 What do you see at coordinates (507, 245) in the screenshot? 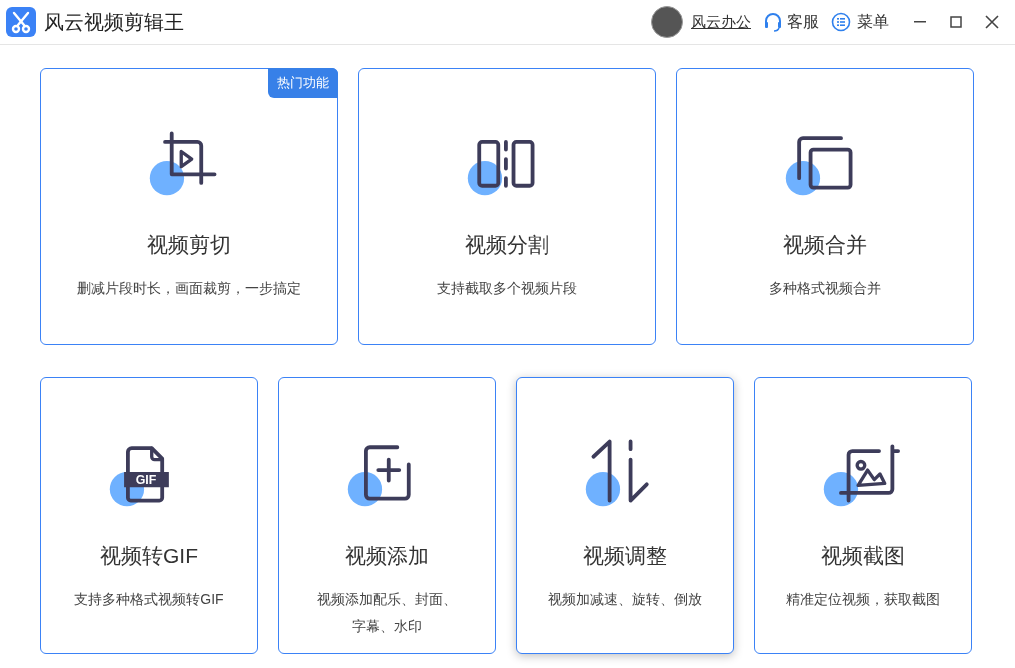
I see `card-title: 视频分割` at bounding box center [507, 245].